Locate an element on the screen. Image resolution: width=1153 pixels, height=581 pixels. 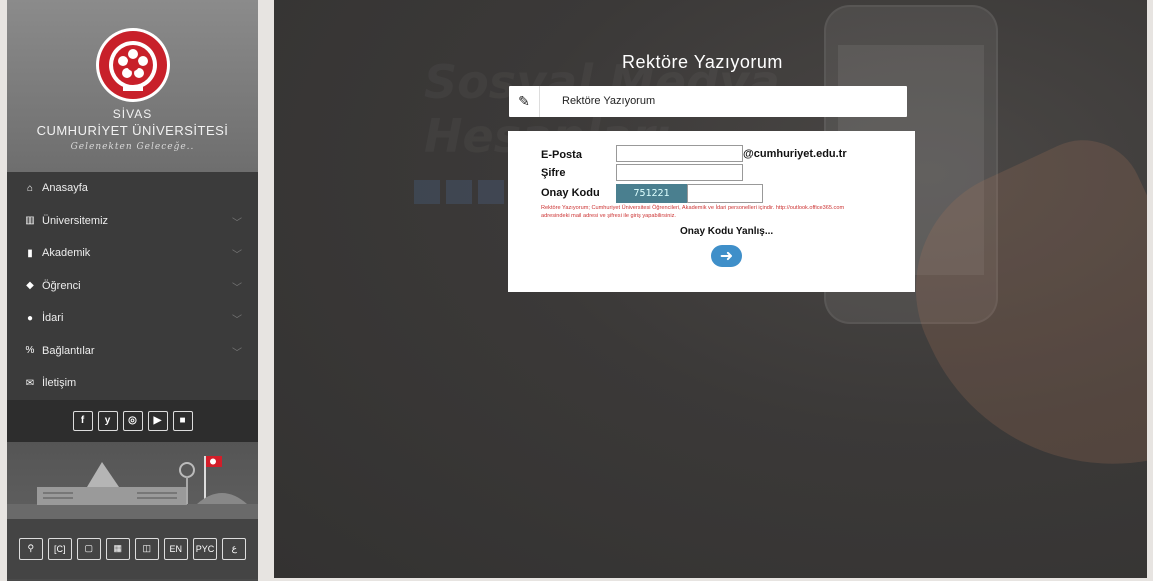
radio-icon: ▦ is located at coordinates (117, 548).